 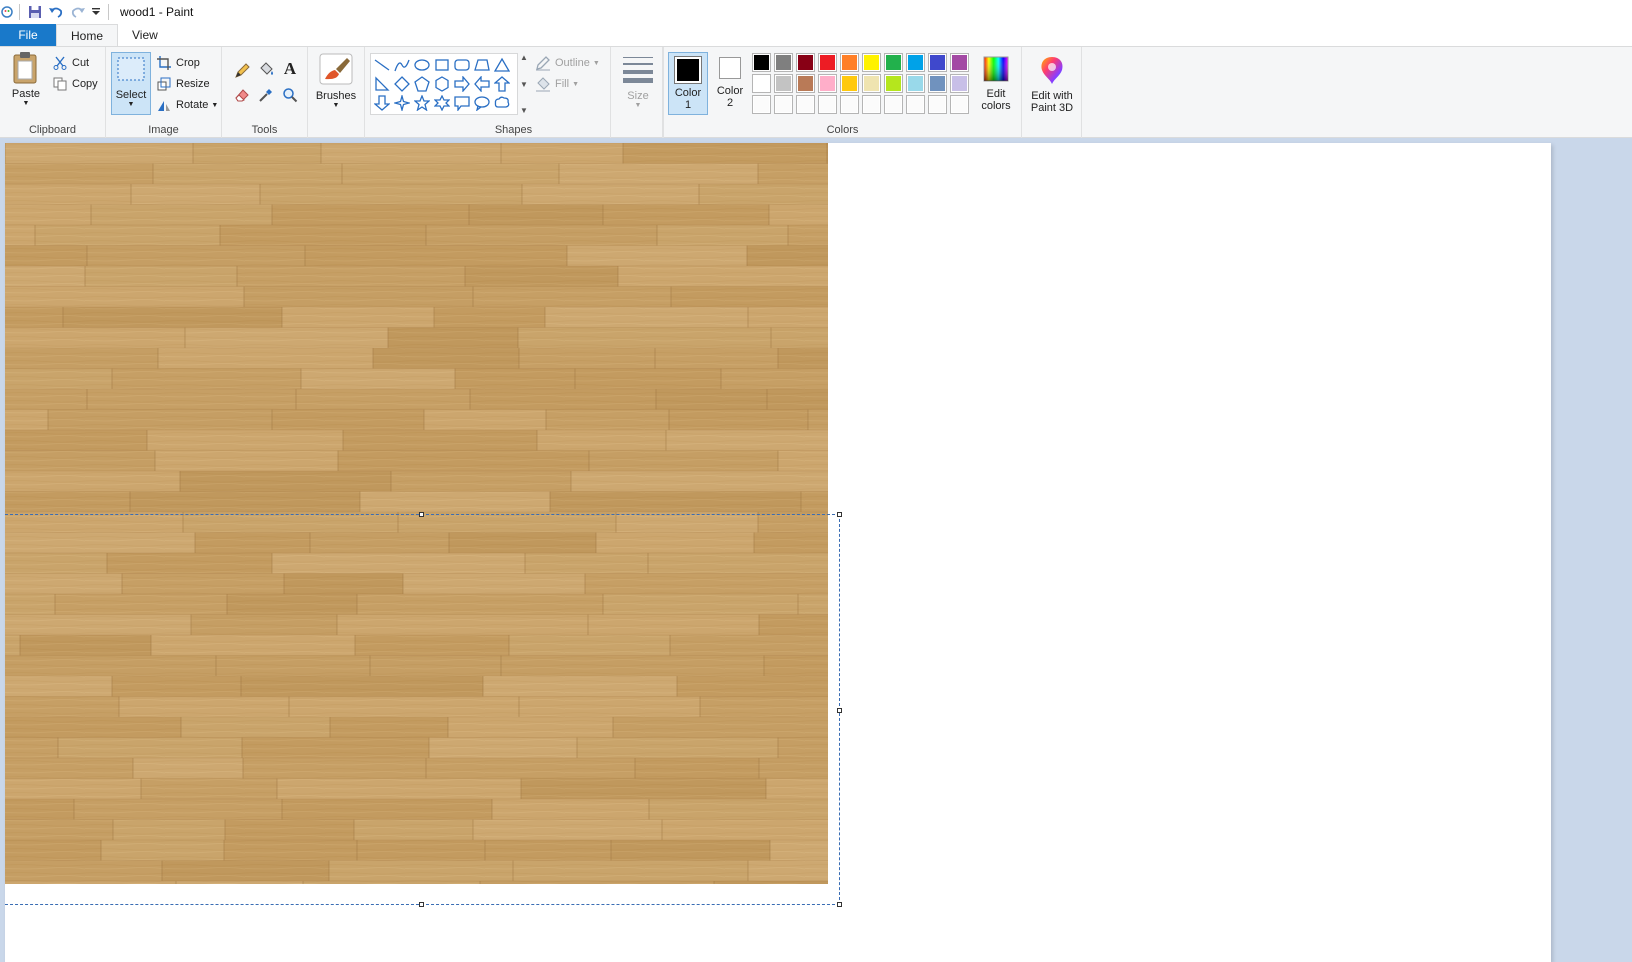 What do you see at coordinates (543, 63) in the screenshot?
I see `outline-pen-icon` at bounding box center [543, 63].